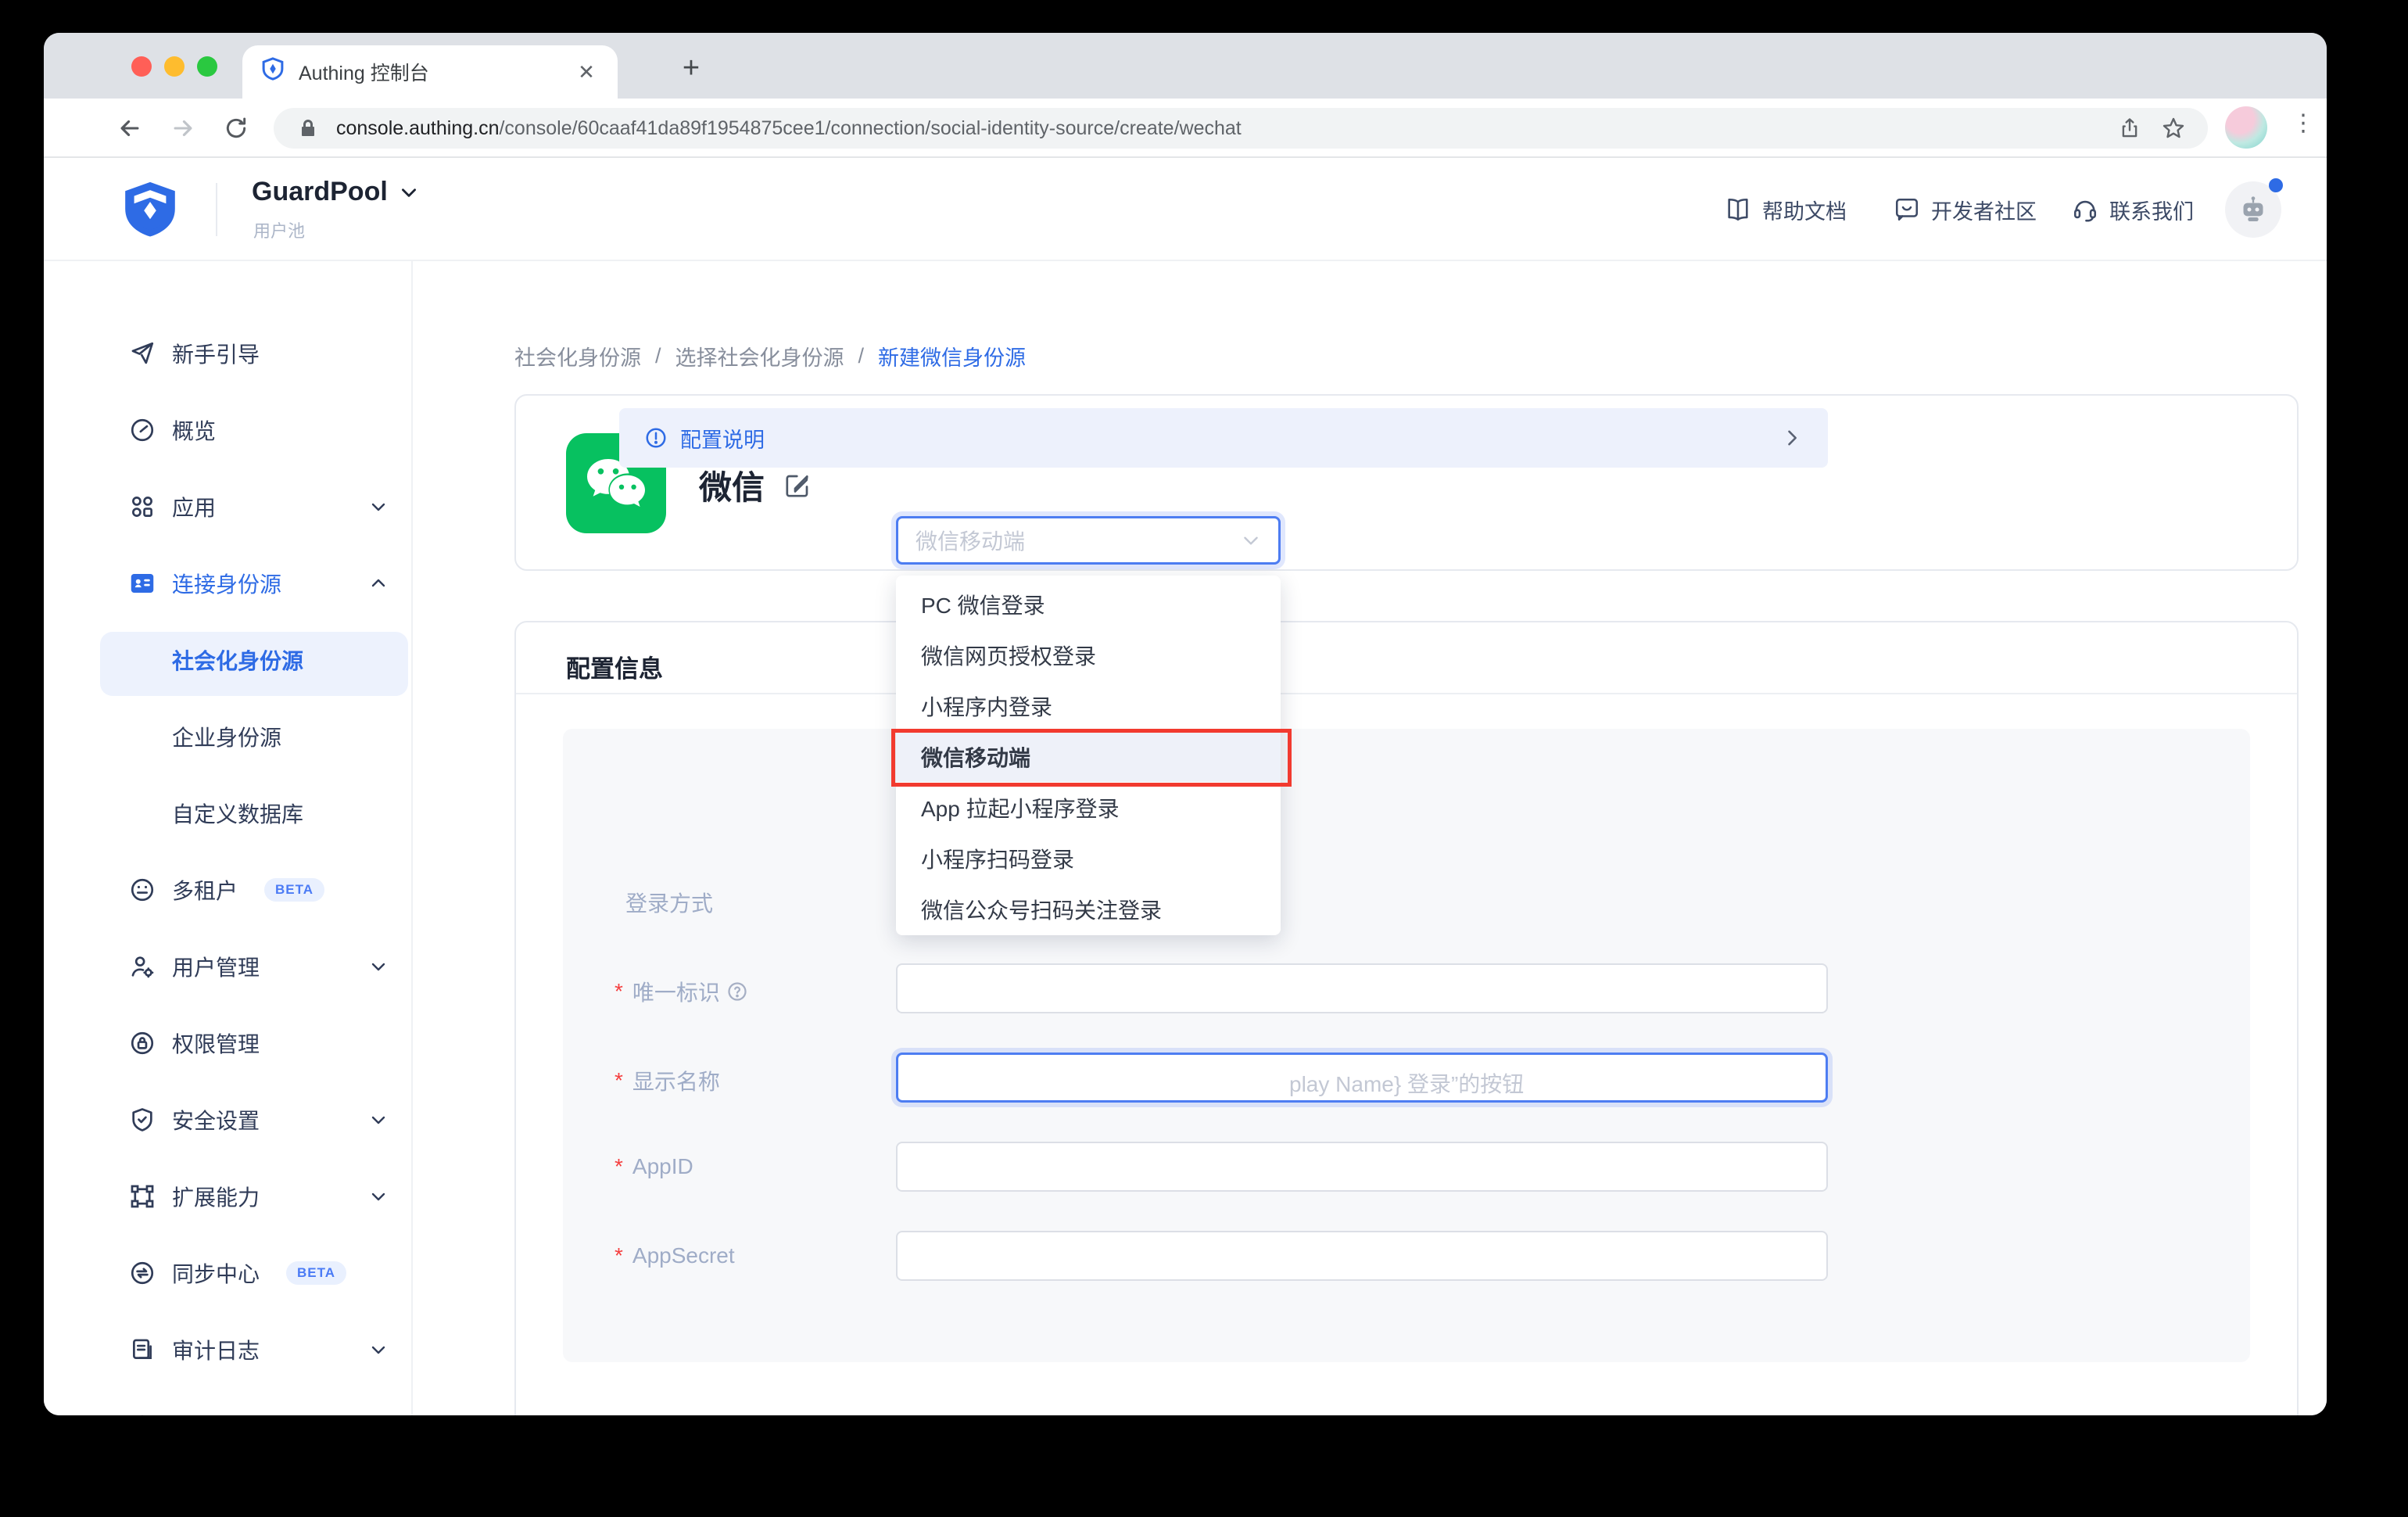 The image size is (2408, 1517). I want to click on browser-menu-icon: ⋮, so click(2303, 123).